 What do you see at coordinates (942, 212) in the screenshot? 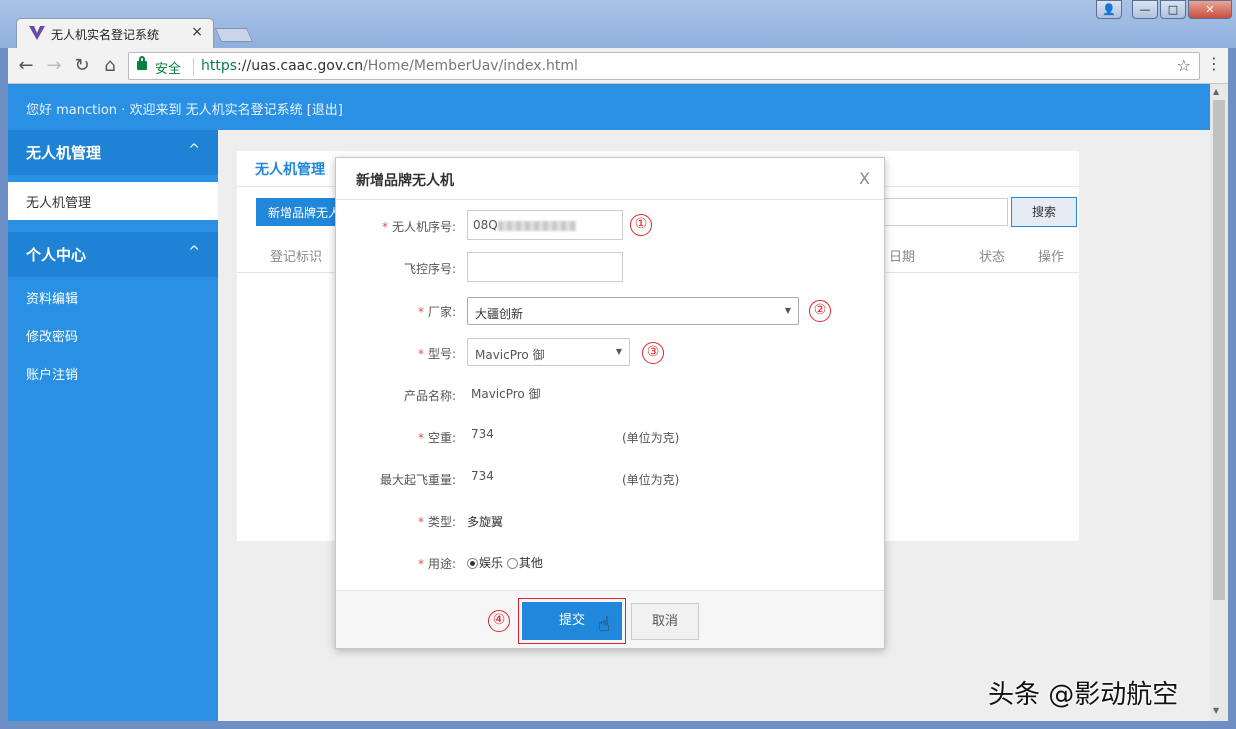
I see `search-input` at bounding box center [942, 212].